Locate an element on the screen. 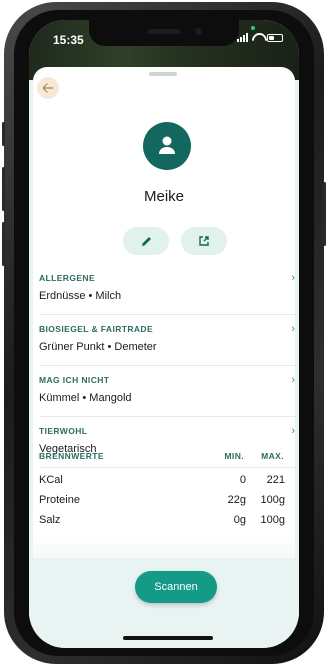 Image resolution: width=328 pixels, height=666 pixels. section-value: Grüner Punkt • Demeter is located at coordinates (98, 347).